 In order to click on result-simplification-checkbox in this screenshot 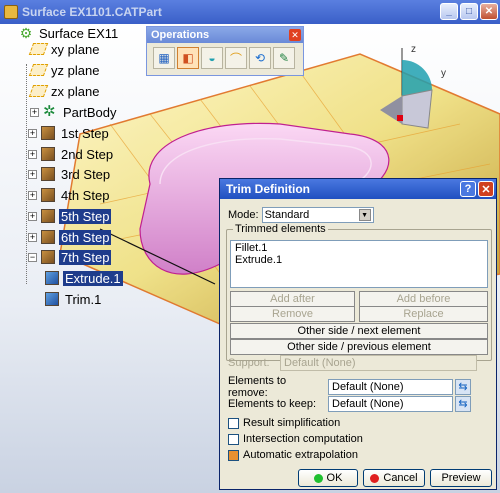, I will do `click(233, 423)`.